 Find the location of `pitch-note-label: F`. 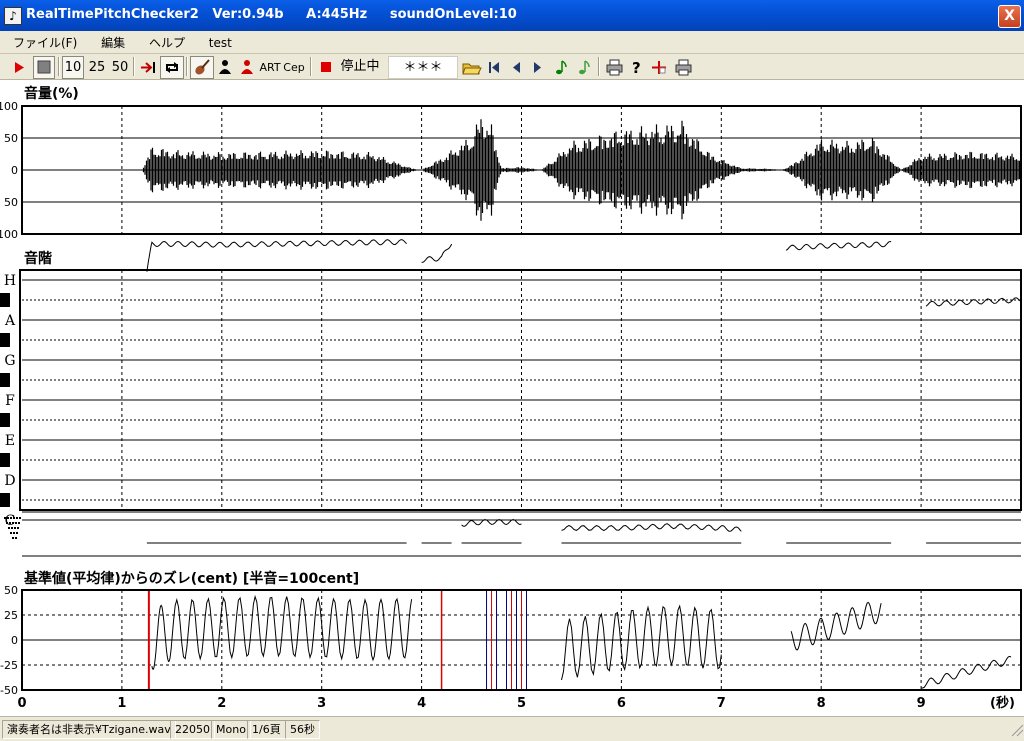

pitch-note-label: F is located at coordinates (10, 401).